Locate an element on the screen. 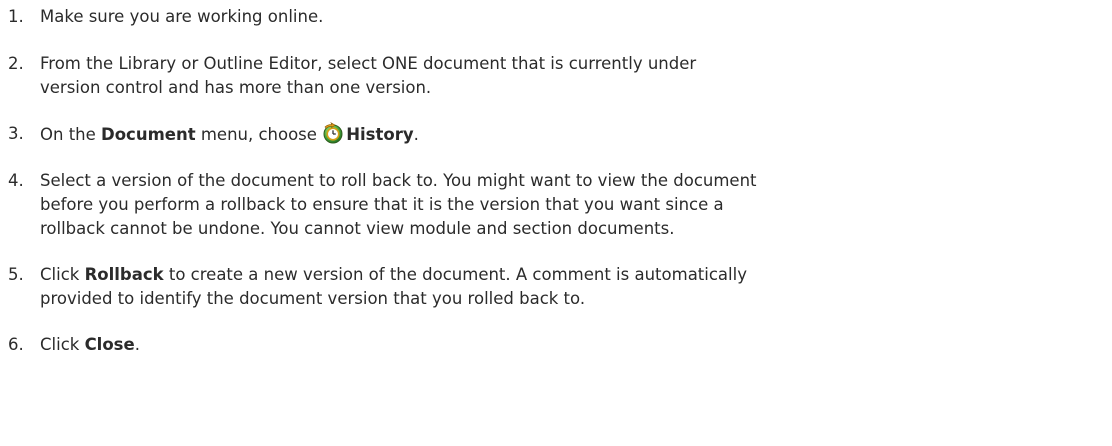  step-text: On the Document menu, choose History. is located at coordinates (574, 134).